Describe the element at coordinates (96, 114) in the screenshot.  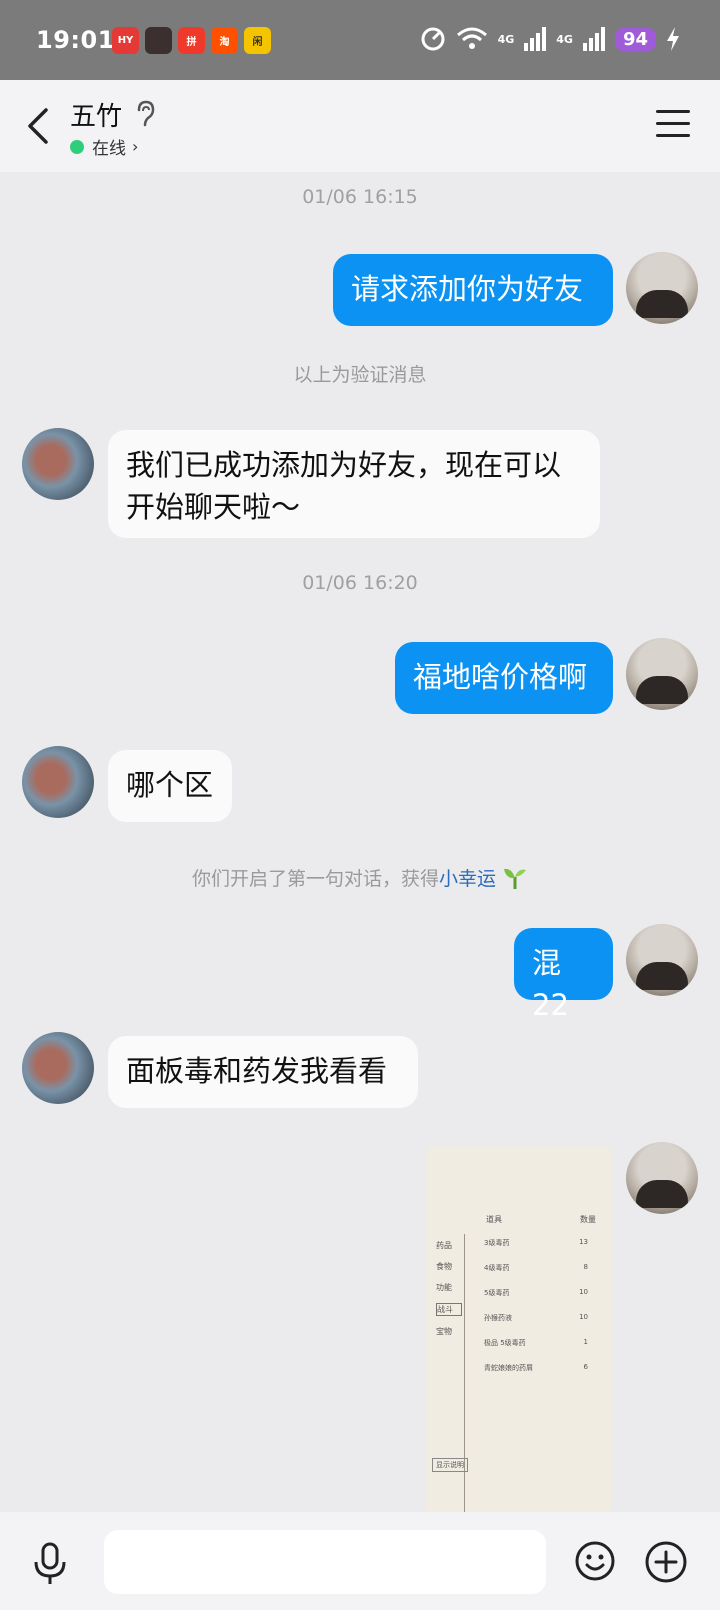
I see `contact-name: 五竹` at that location.